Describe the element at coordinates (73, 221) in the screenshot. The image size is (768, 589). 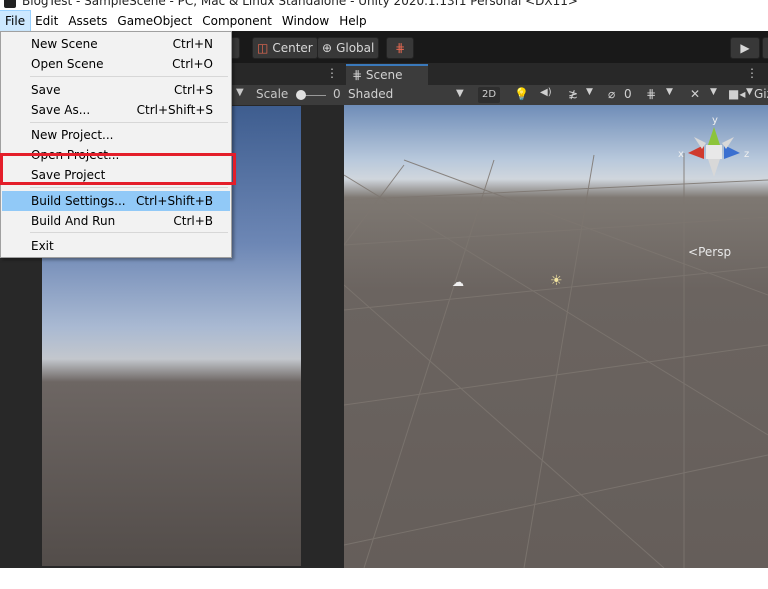
I see `menu-item-label: Build And Run` at that location.